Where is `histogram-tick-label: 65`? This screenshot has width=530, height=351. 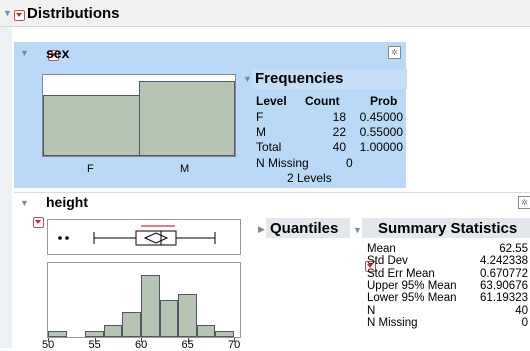 histogram-tick-label: 65 is located at coordinates (187, 345).